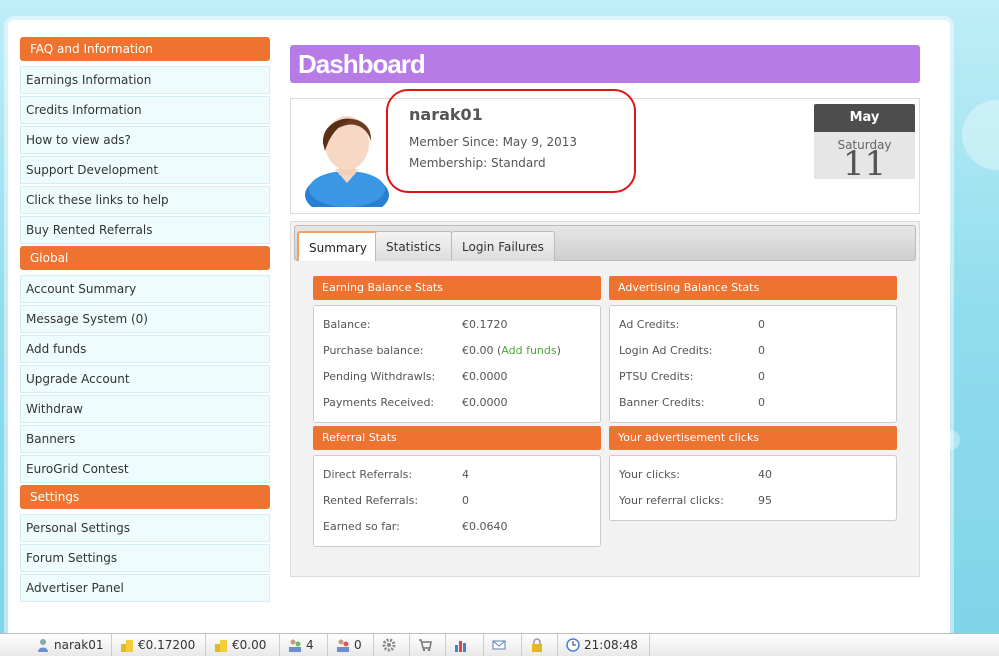 The height and width of the screenshot is (656, 999). I want to click on statusbar-purchase: €0.00, so click(244, 645).